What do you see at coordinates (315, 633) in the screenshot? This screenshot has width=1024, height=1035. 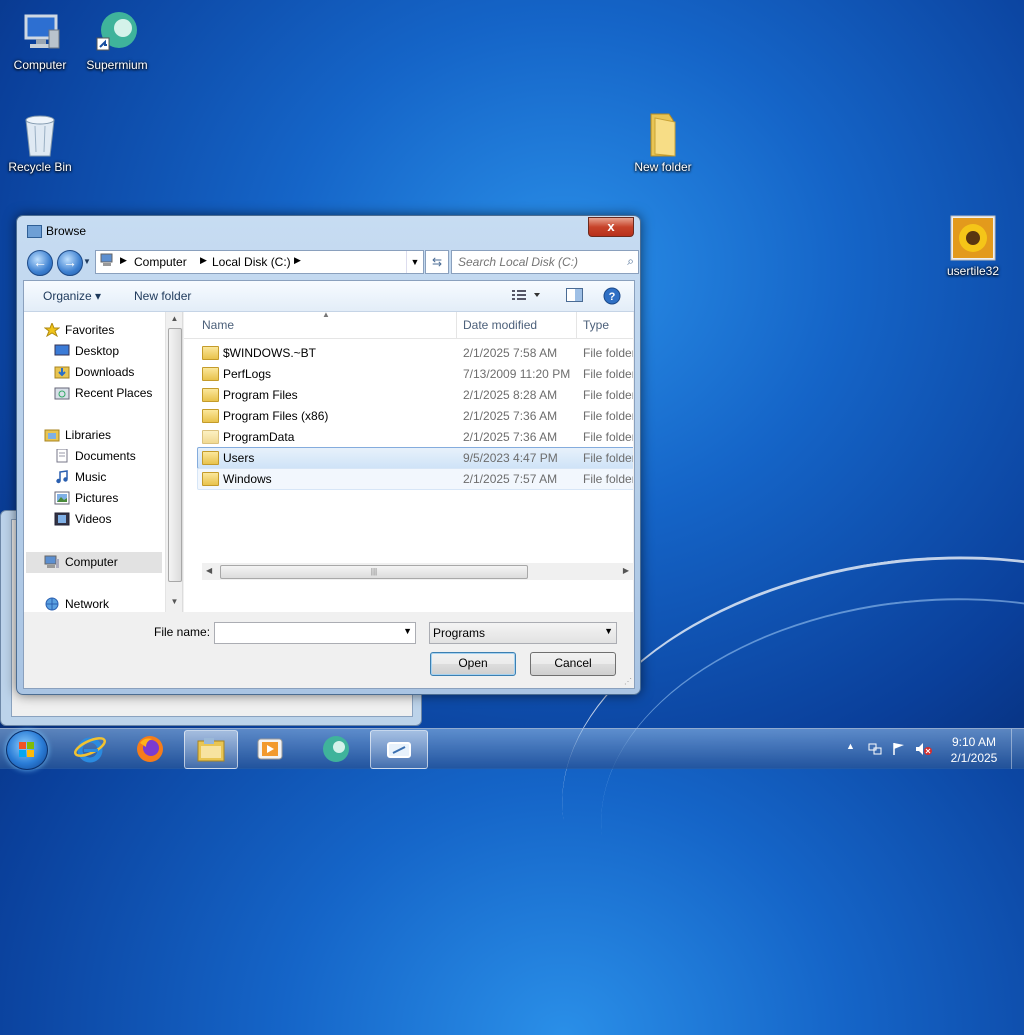 I see `file-name-combobox: ▼` at bounding box center [315, 633].